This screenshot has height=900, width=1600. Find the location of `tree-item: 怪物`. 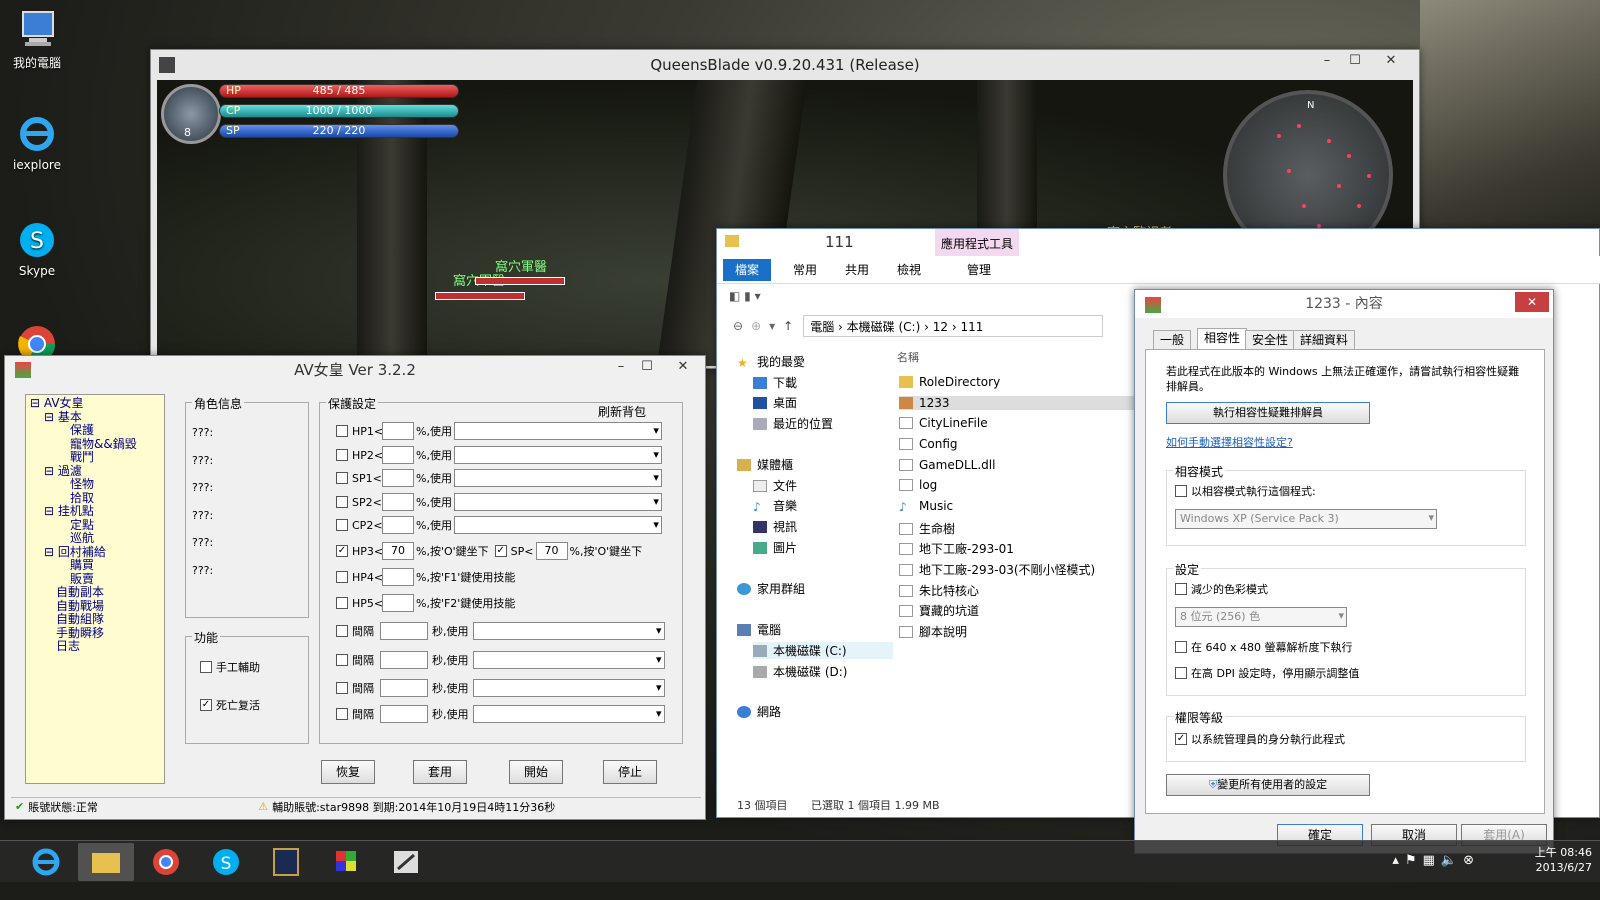

tree-item: 怪物 is located at coordinates (95, 484).